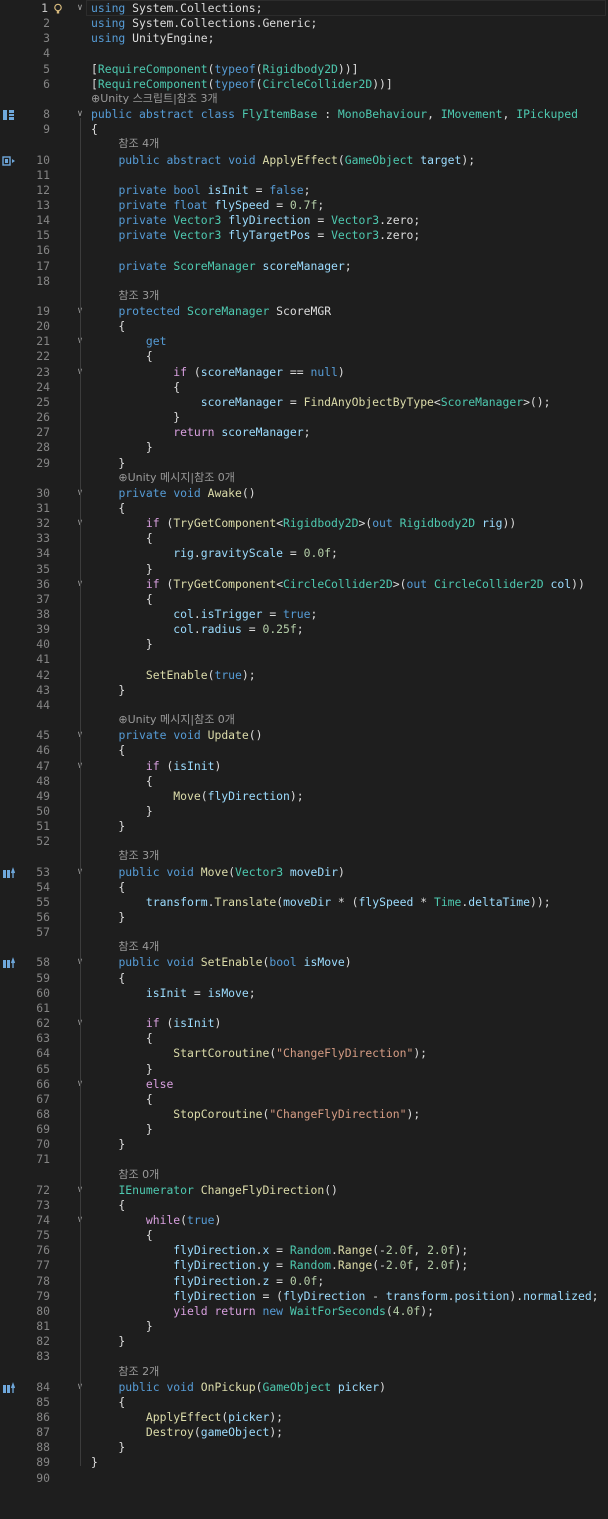  I want to click on code-line: 78 flyDirection.z = 0.0f;, so click(304, 1281).